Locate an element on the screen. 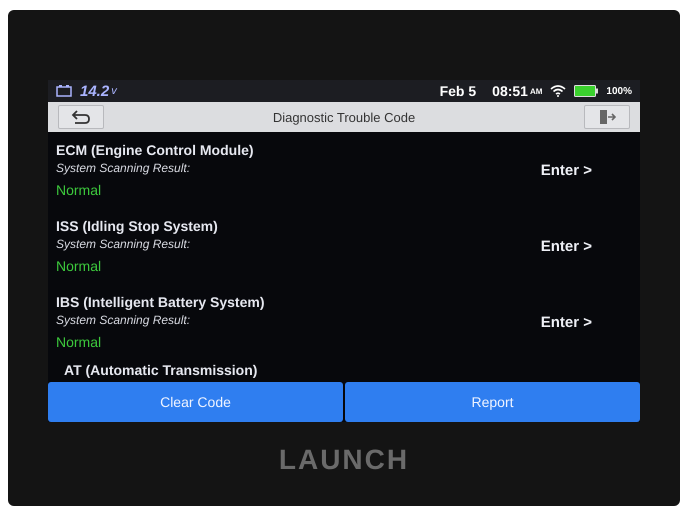 Image resolution: width=688 pixels, height=514 pixels. wifi-icon is located at coordinates (558, 91).